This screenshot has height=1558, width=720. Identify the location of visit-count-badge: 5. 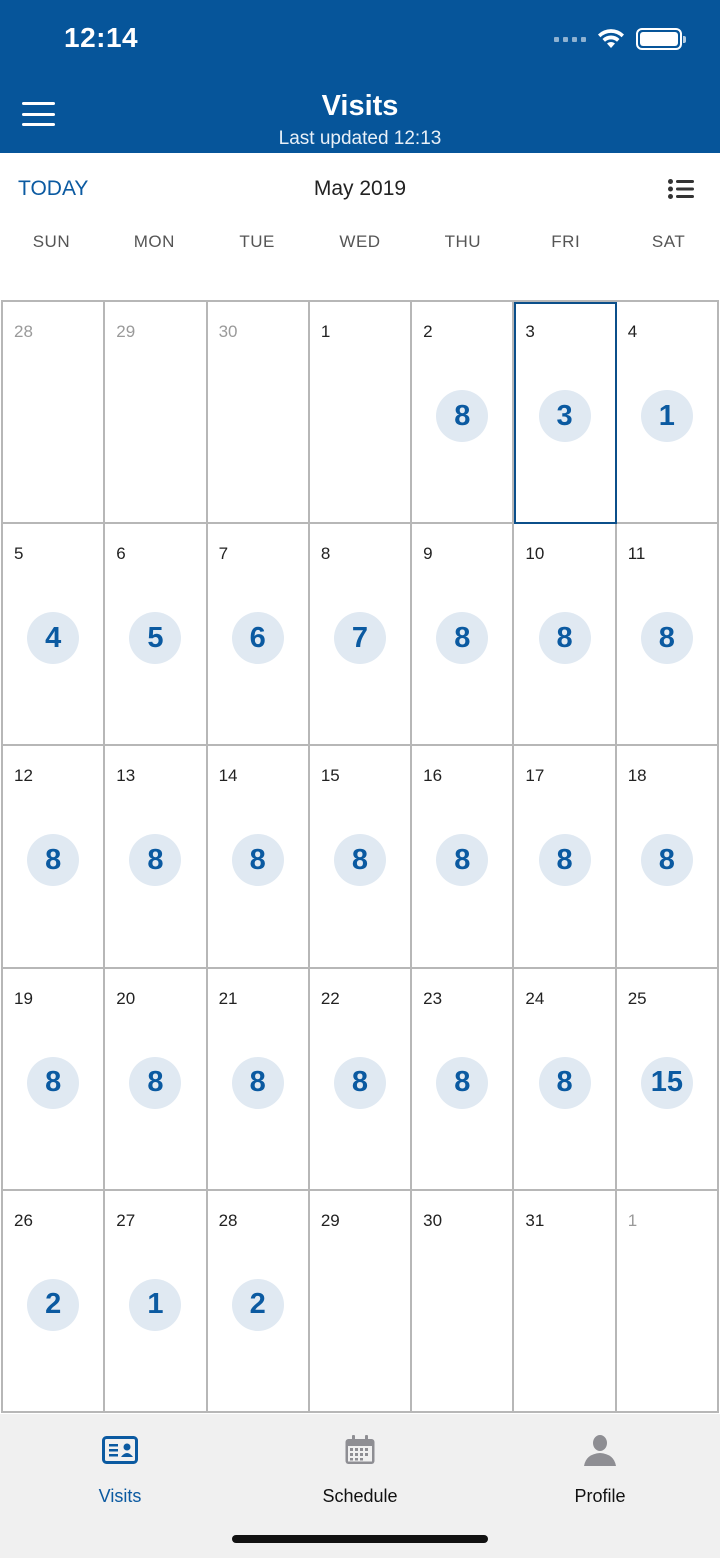
(155, 638).